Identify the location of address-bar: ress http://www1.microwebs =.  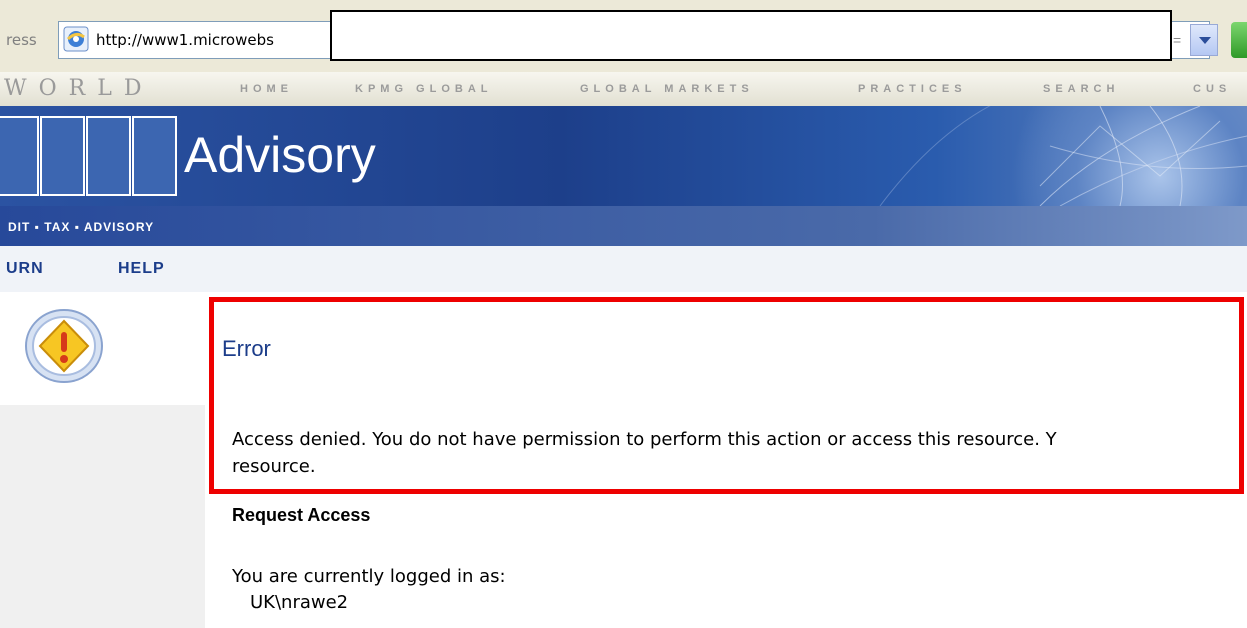
(623, 36).